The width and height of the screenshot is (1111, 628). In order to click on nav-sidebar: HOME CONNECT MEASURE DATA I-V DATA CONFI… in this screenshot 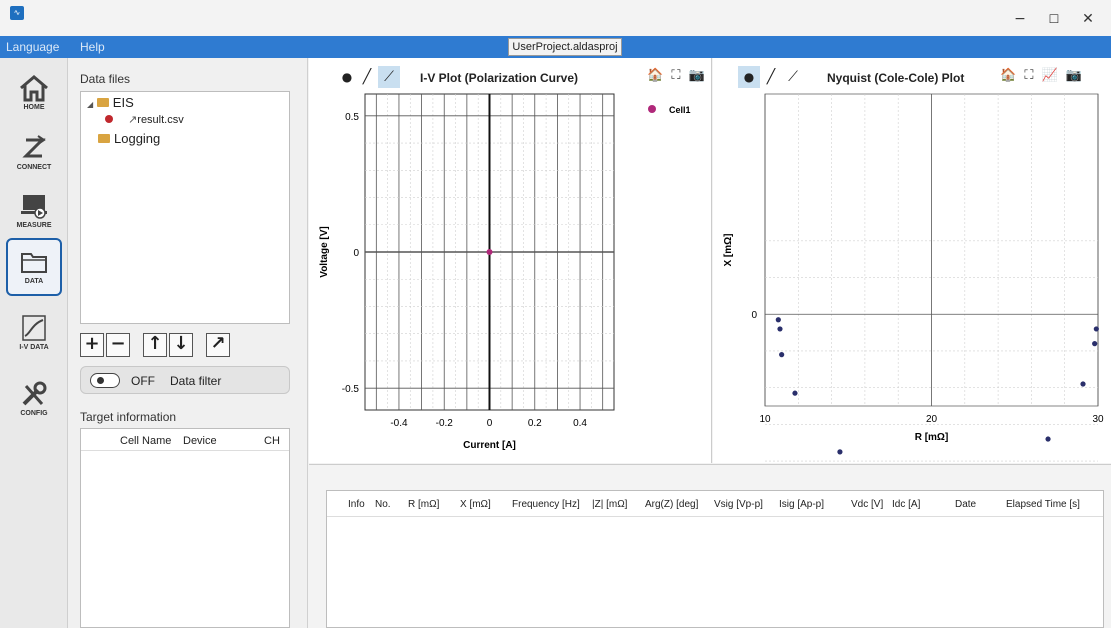, I will do `click(34, 343)`.